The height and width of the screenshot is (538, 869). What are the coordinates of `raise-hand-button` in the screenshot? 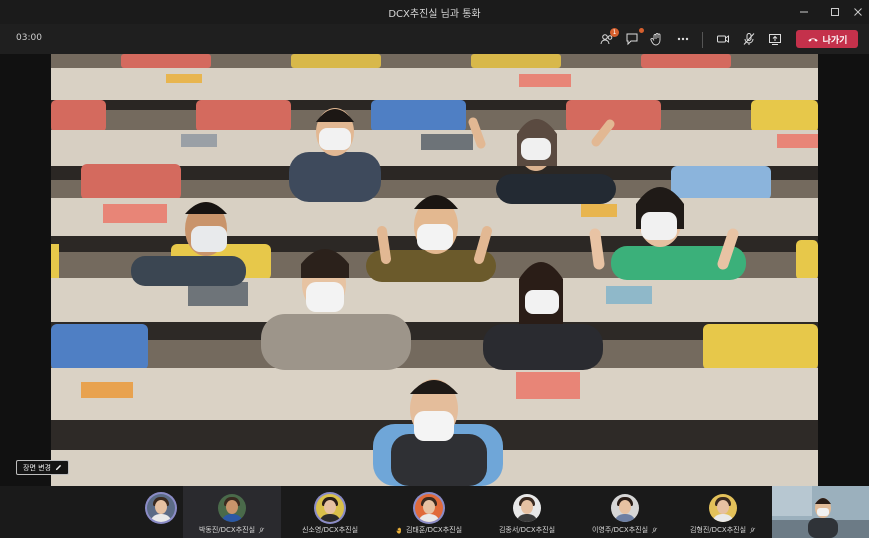 It's located at (657, 39).